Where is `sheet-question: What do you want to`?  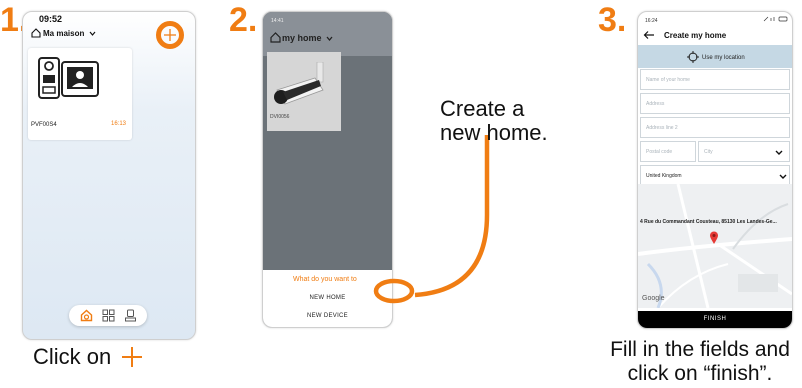 sheet-question: What do you want to is located at coordinates (325, 279).